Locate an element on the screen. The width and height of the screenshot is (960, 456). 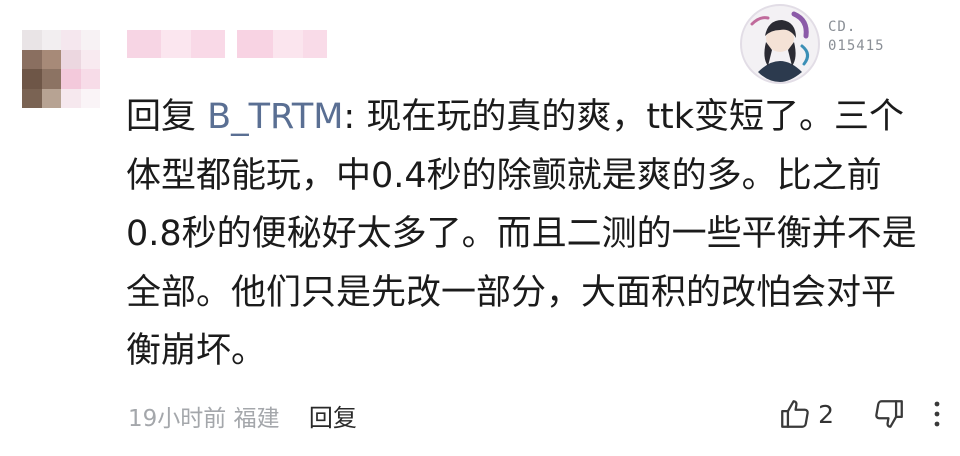
comment-line-2: 体型都能玩，中0.4秒的除颤就是爽的多。比之前 is located at coordinates (504, 175).